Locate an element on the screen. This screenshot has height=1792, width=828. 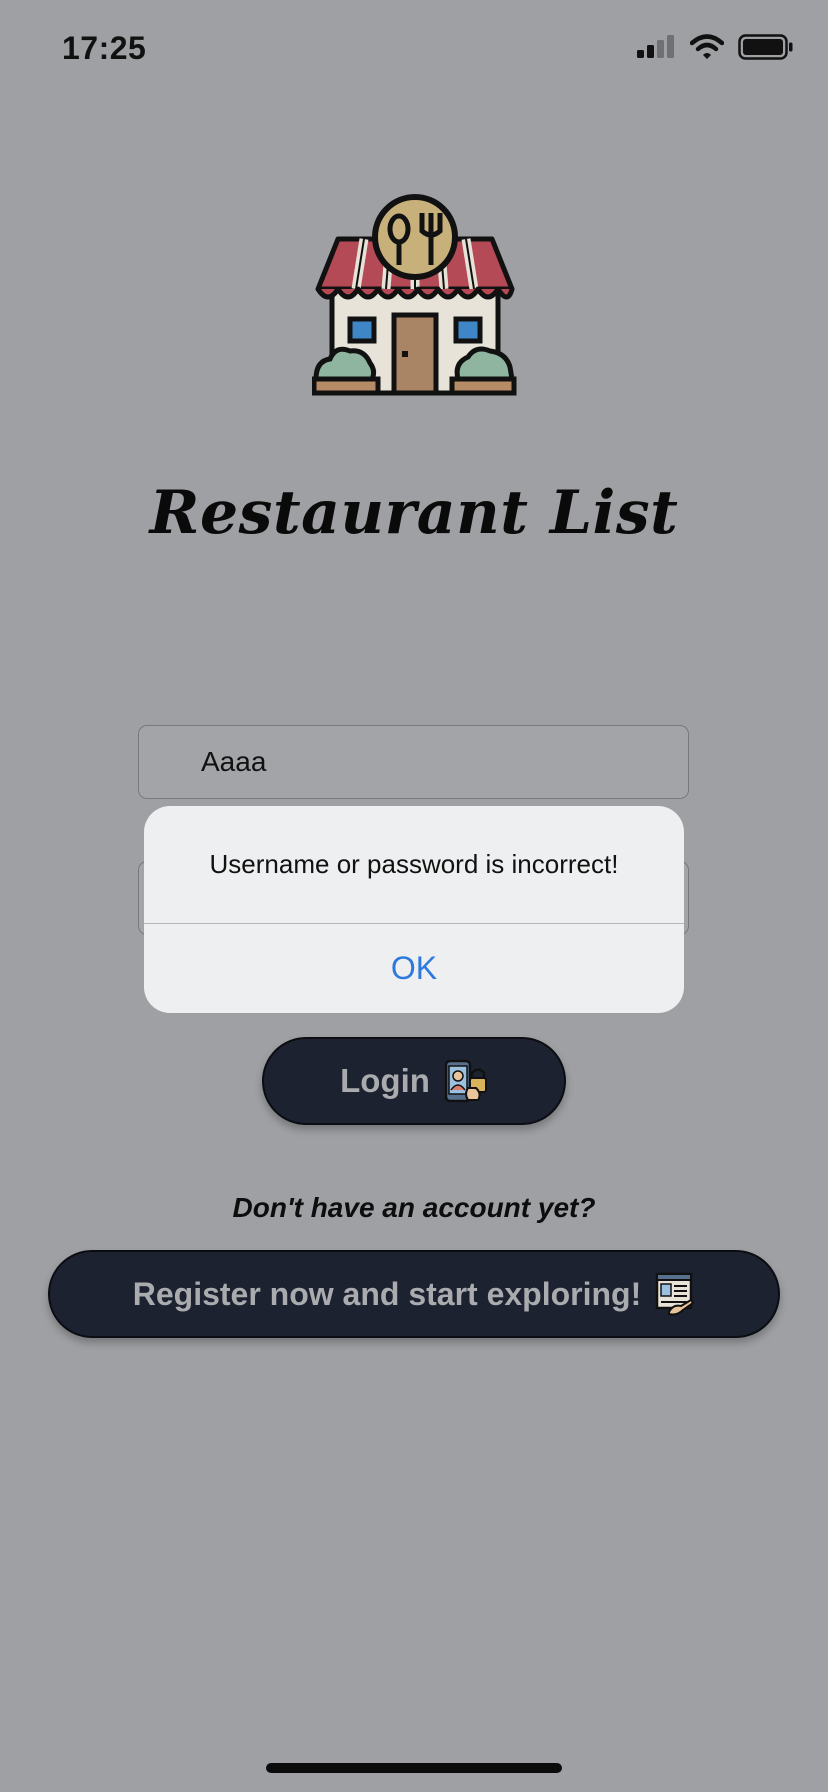
error-alert-dialog: Username or password is incorrect! OK is located at coordinates (414, 909).